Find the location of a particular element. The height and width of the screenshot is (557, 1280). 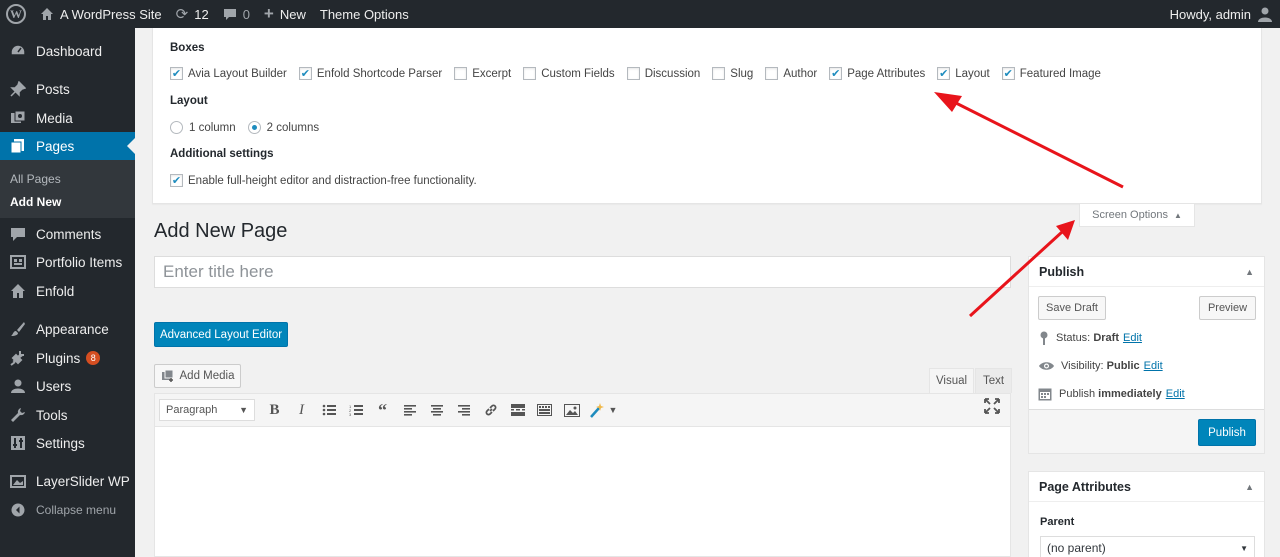

sidebar-item-enfold: Enfold is located at coordinates (67, 291).